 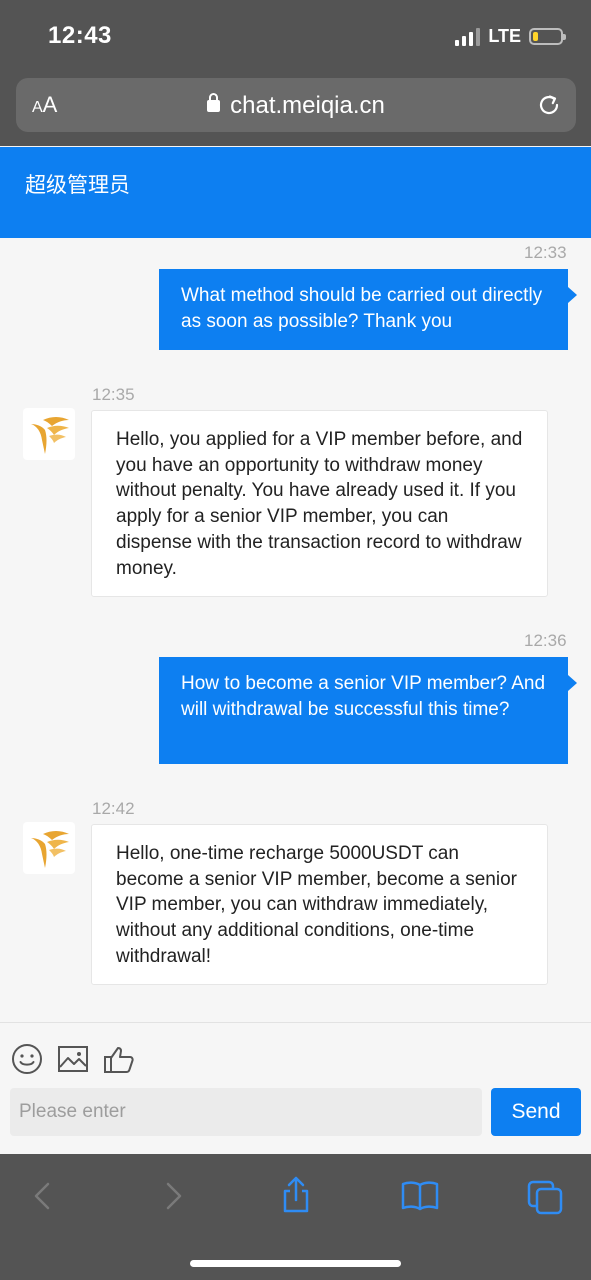 I want to click on network-label: LTE, so click(x=504, y=36).